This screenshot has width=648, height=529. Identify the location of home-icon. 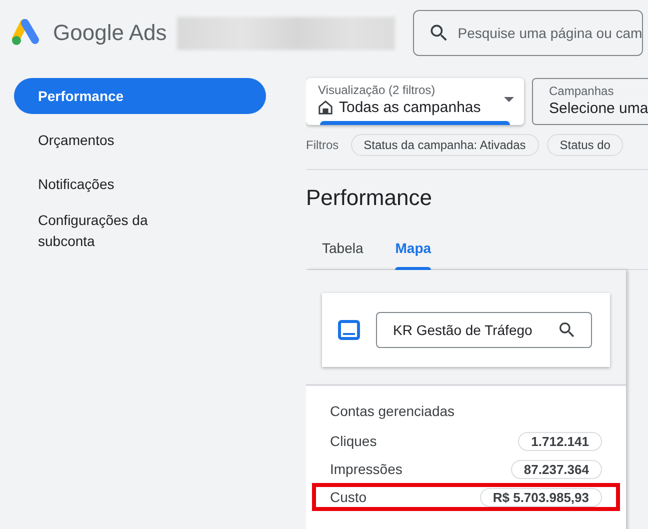
(325, 107).